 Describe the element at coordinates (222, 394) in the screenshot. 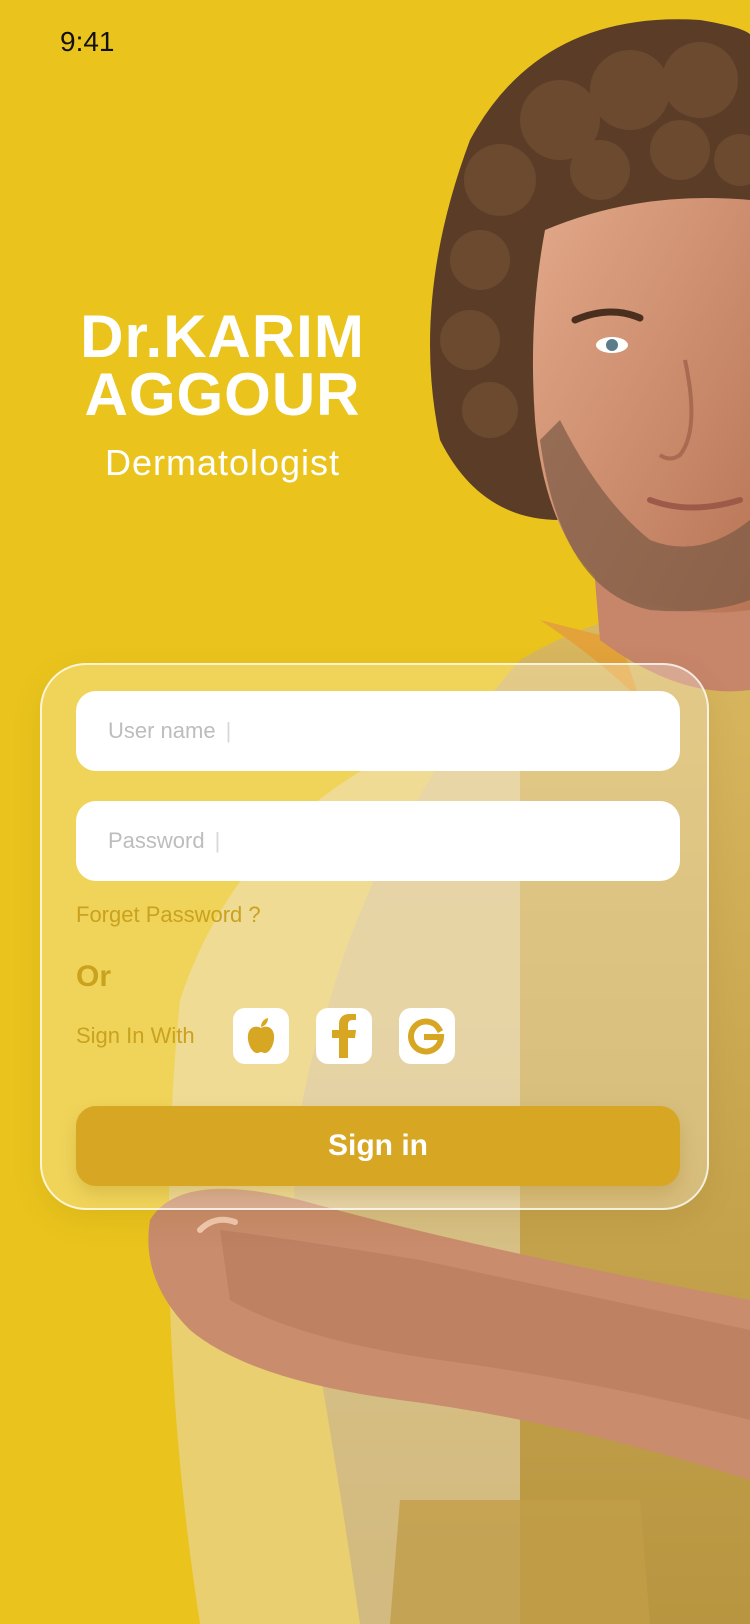

I see `doctor-name-line2: AGGOUR` at that location.